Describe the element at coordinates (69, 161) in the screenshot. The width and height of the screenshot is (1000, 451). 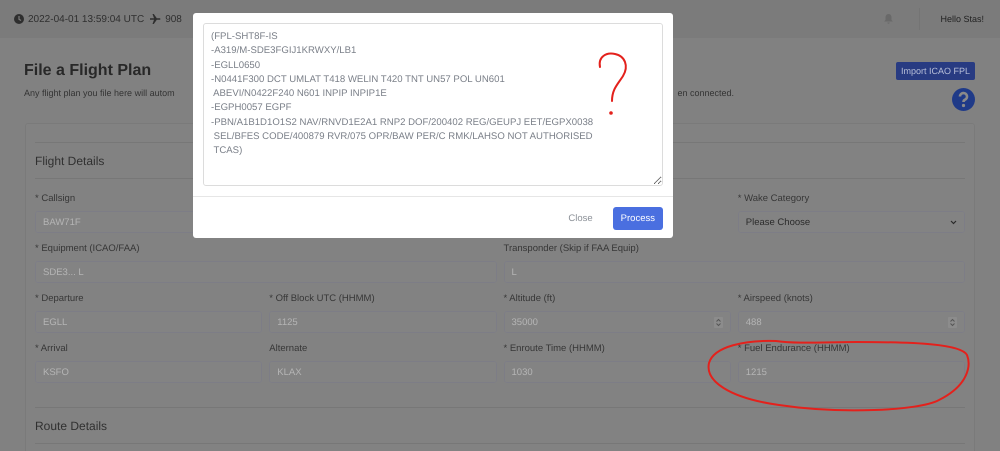
I see `section-title: Flight Details` at that location.